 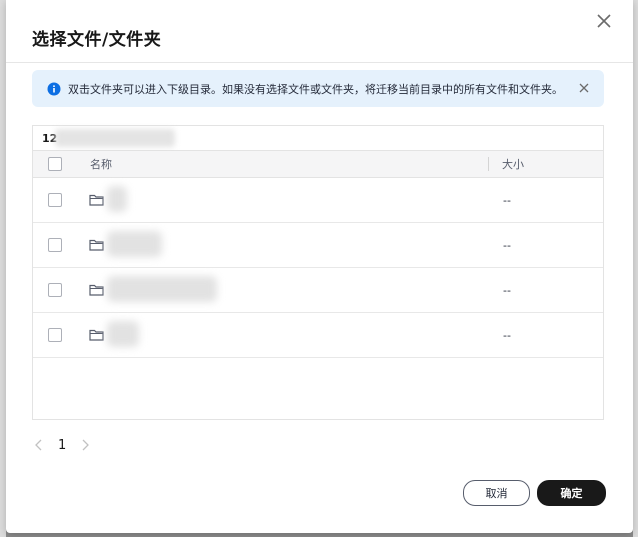 I want to click on chevron-left-icon, so click(x=39, y=445).